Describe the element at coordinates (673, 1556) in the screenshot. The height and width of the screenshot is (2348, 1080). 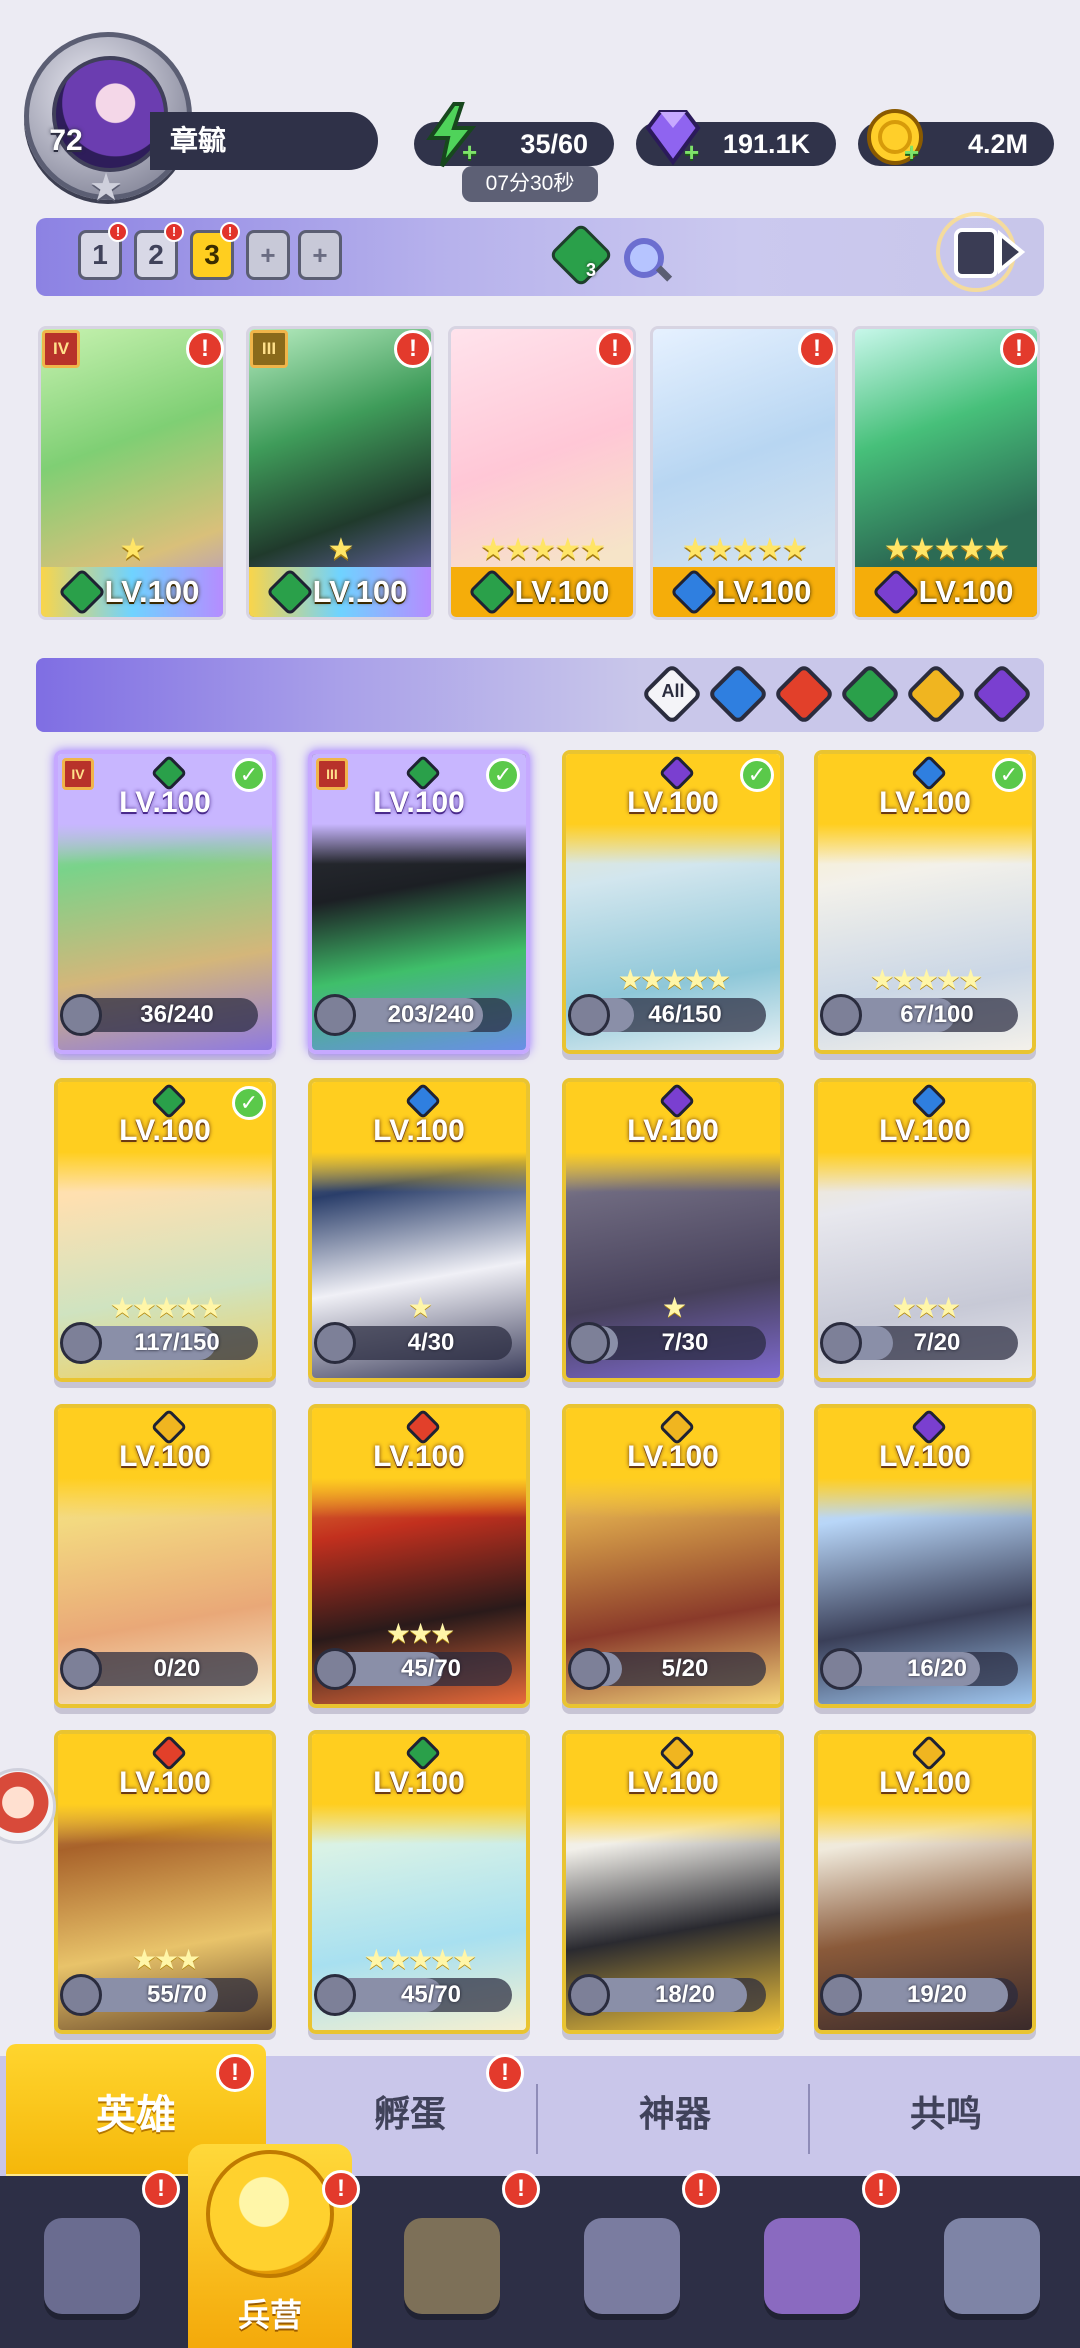
I see `hero-card: LV.100 5/20` at that location.